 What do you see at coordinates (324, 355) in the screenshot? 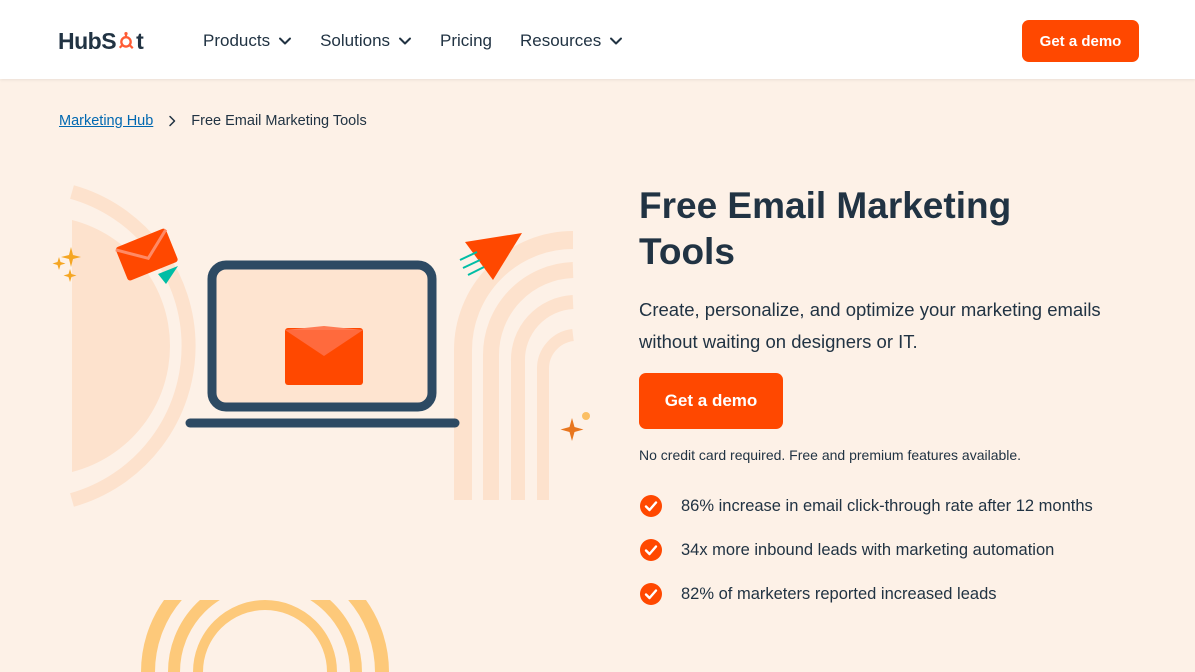
I see `envelope-icon` at bounding box center [324, 355].